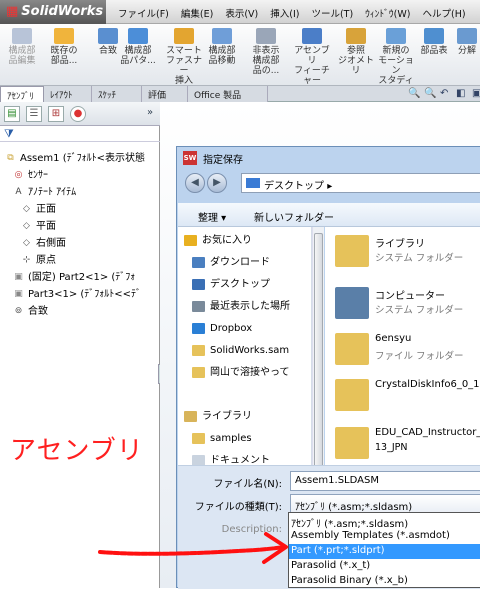  I want to click on back-button: ◀, so click(195, 183).